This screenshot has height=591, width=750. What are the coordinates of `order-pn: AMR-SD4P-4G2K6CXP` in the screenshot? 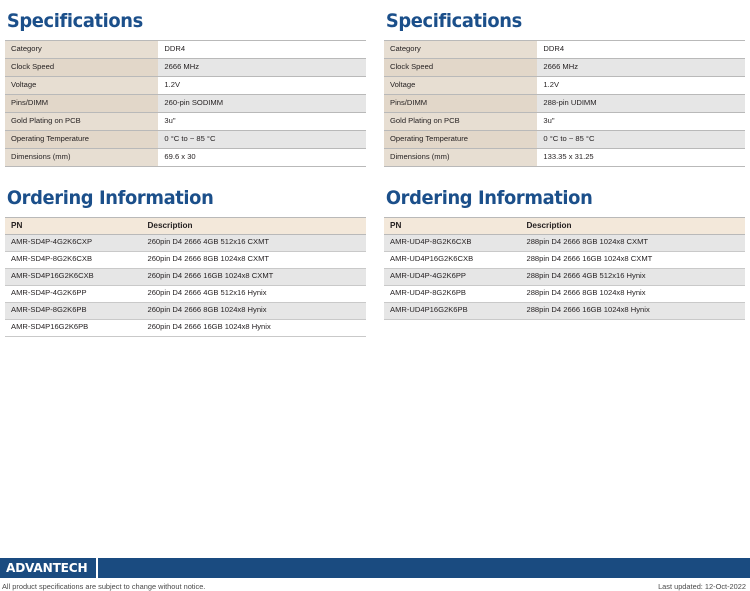 It's located at (73, 243).